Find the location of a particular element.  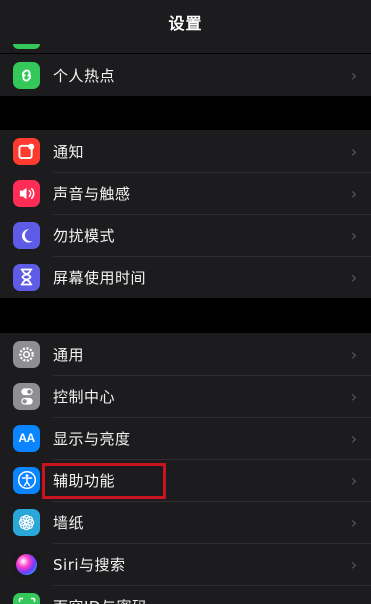

row-faceid-passcode: 面容ID与密码 › is located at coordinates (185, 594).